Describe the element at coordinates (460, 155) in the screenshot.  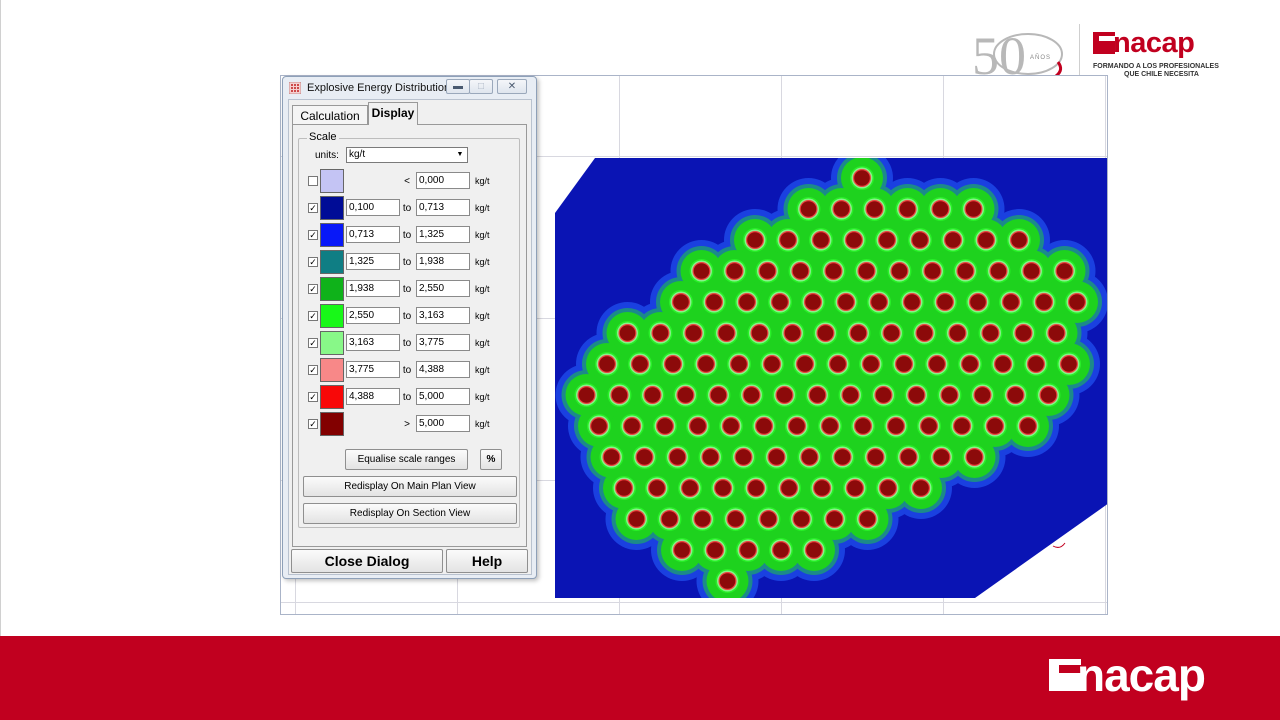
I see `chevron-down-icon: ▼` at that location.